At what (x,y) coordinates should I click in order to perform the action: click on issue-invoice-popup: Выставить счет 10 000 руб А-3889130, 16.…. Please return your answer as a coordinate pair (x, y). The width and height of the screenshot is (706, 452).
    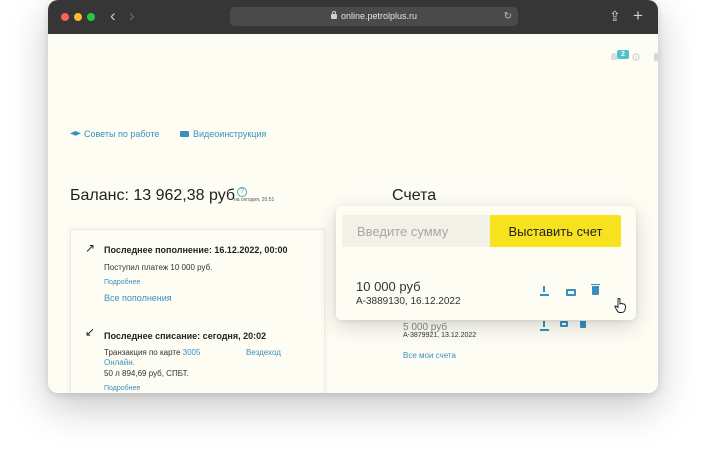
    Looking at the image, I should click on (486, 263).